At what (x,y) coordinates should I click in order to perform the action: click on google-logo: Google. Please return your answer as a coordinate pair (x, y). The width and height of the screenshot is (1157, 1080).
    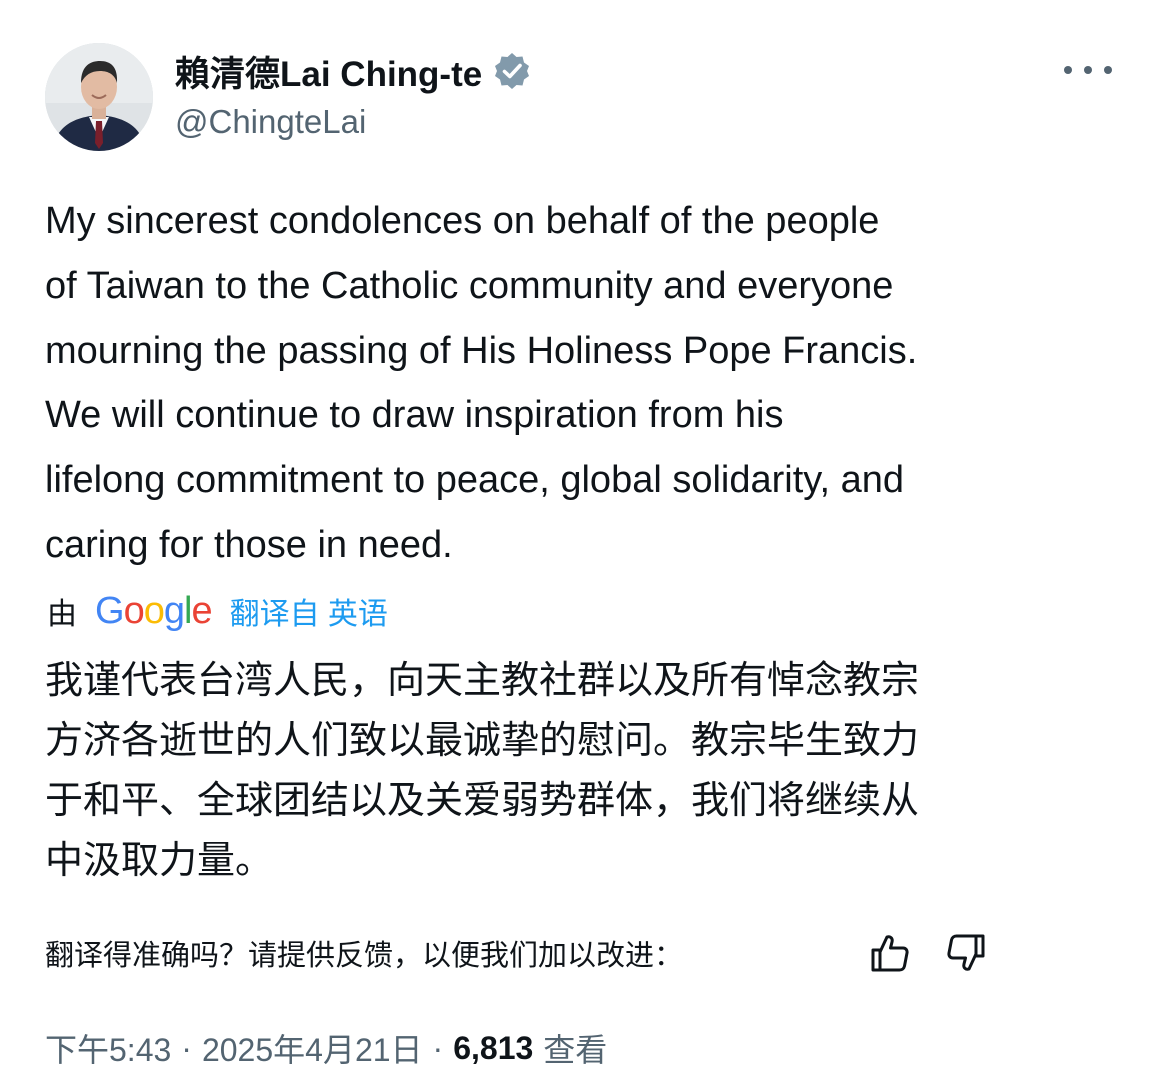
    Looking at the image, I should click on (154, 611).